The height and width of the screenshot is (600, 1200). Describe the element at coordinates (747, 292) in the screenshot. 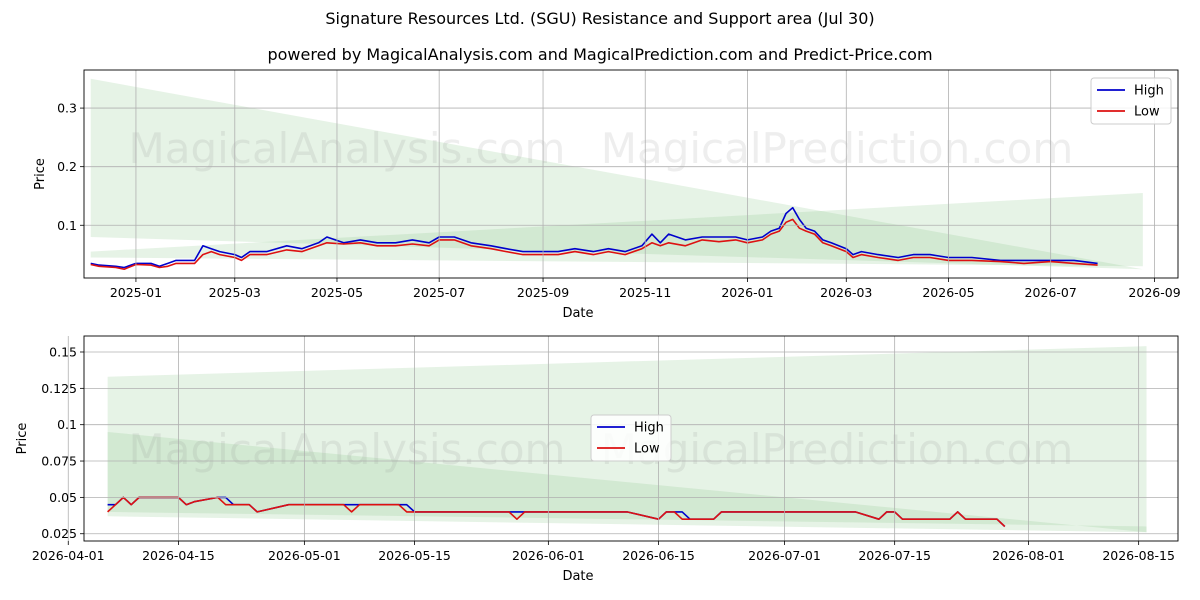

I see `x-tick-label: 2026-01` at that location.